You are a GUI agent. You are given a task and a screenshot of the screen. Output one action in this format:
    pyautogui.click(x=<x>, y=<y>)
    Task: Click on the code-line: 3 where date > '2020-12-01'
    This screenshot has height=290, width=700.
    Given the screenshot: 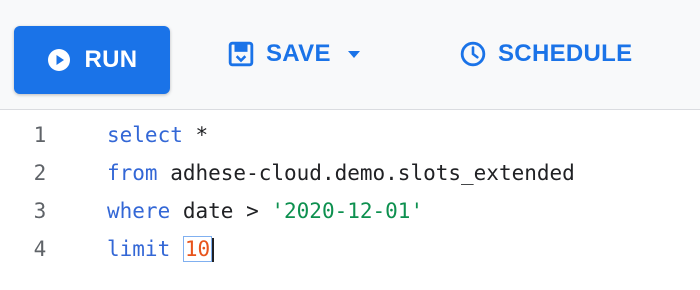 What is the action you would take?
    pyautogui.click(x=350, y=211)
    